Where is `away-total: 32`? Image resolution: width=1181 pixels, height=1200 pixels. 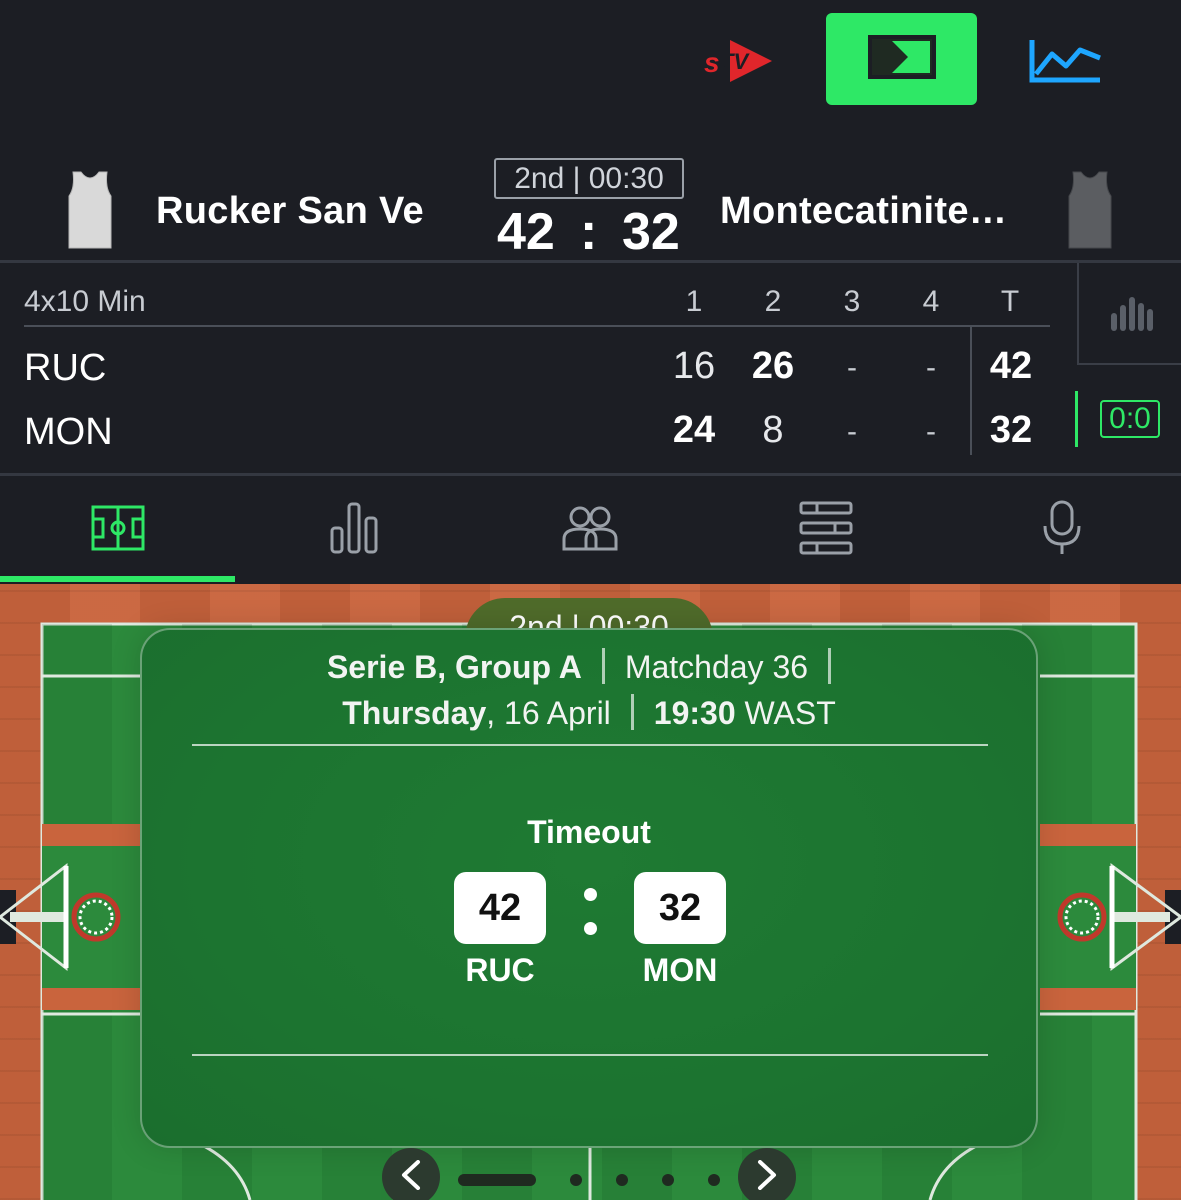 away-total: 32 is located at coordinates (1011, 430).